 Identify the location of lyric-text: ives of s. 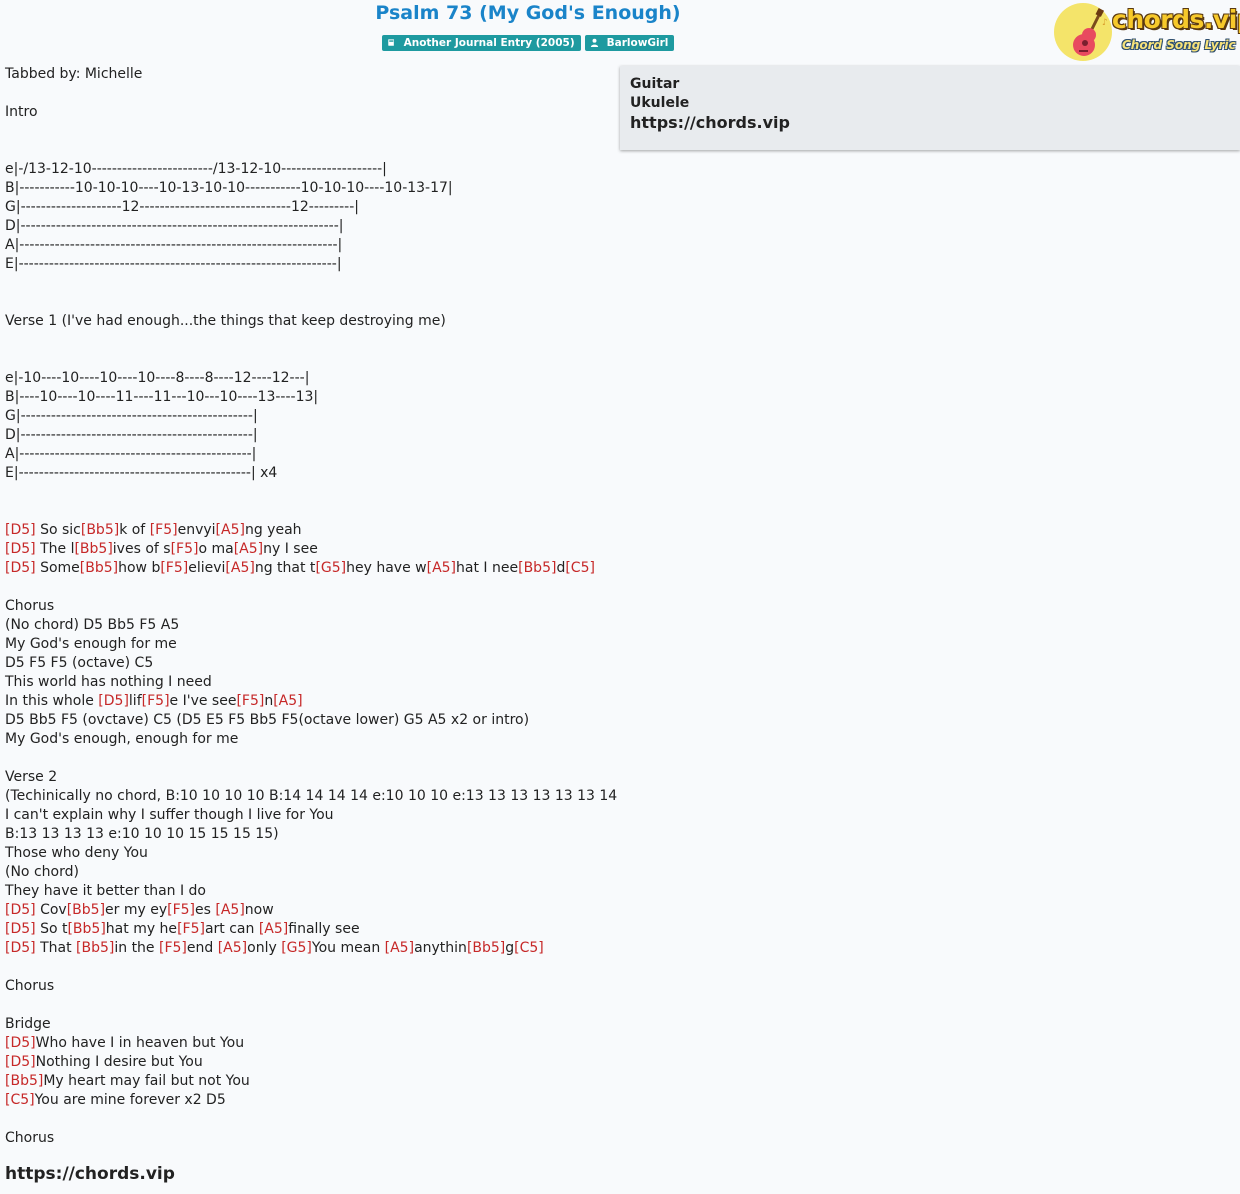
(141, 549).